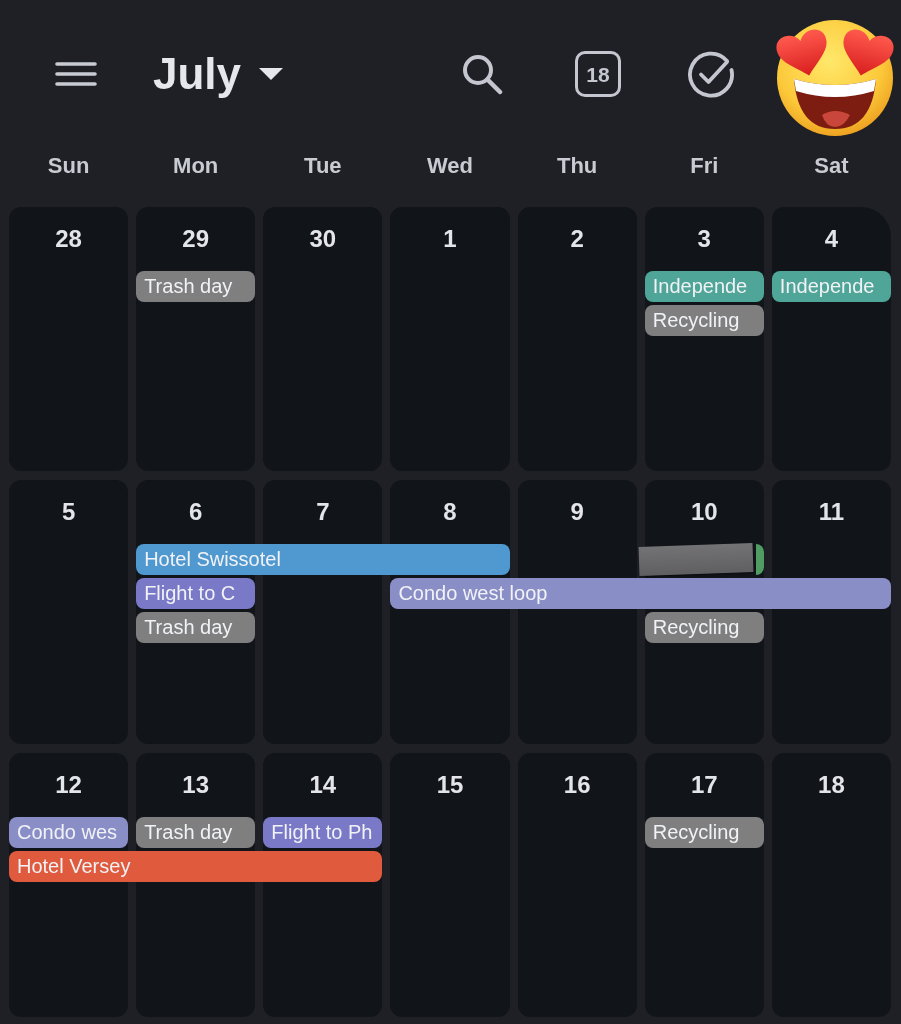  What do you see at coordinates (69, 832) in the screenshot?
I see `event-chip: Condo wes` at bounding box center [69, 832].